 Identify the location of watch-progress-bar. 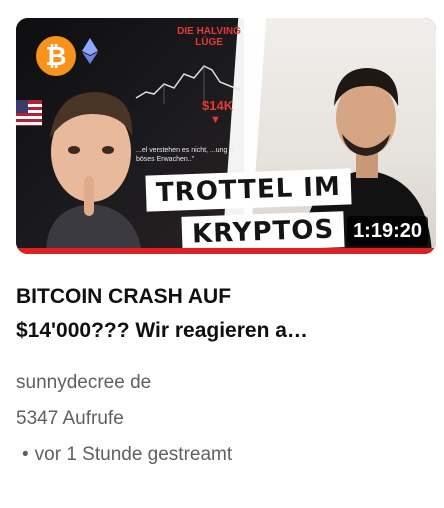
(226, 251).